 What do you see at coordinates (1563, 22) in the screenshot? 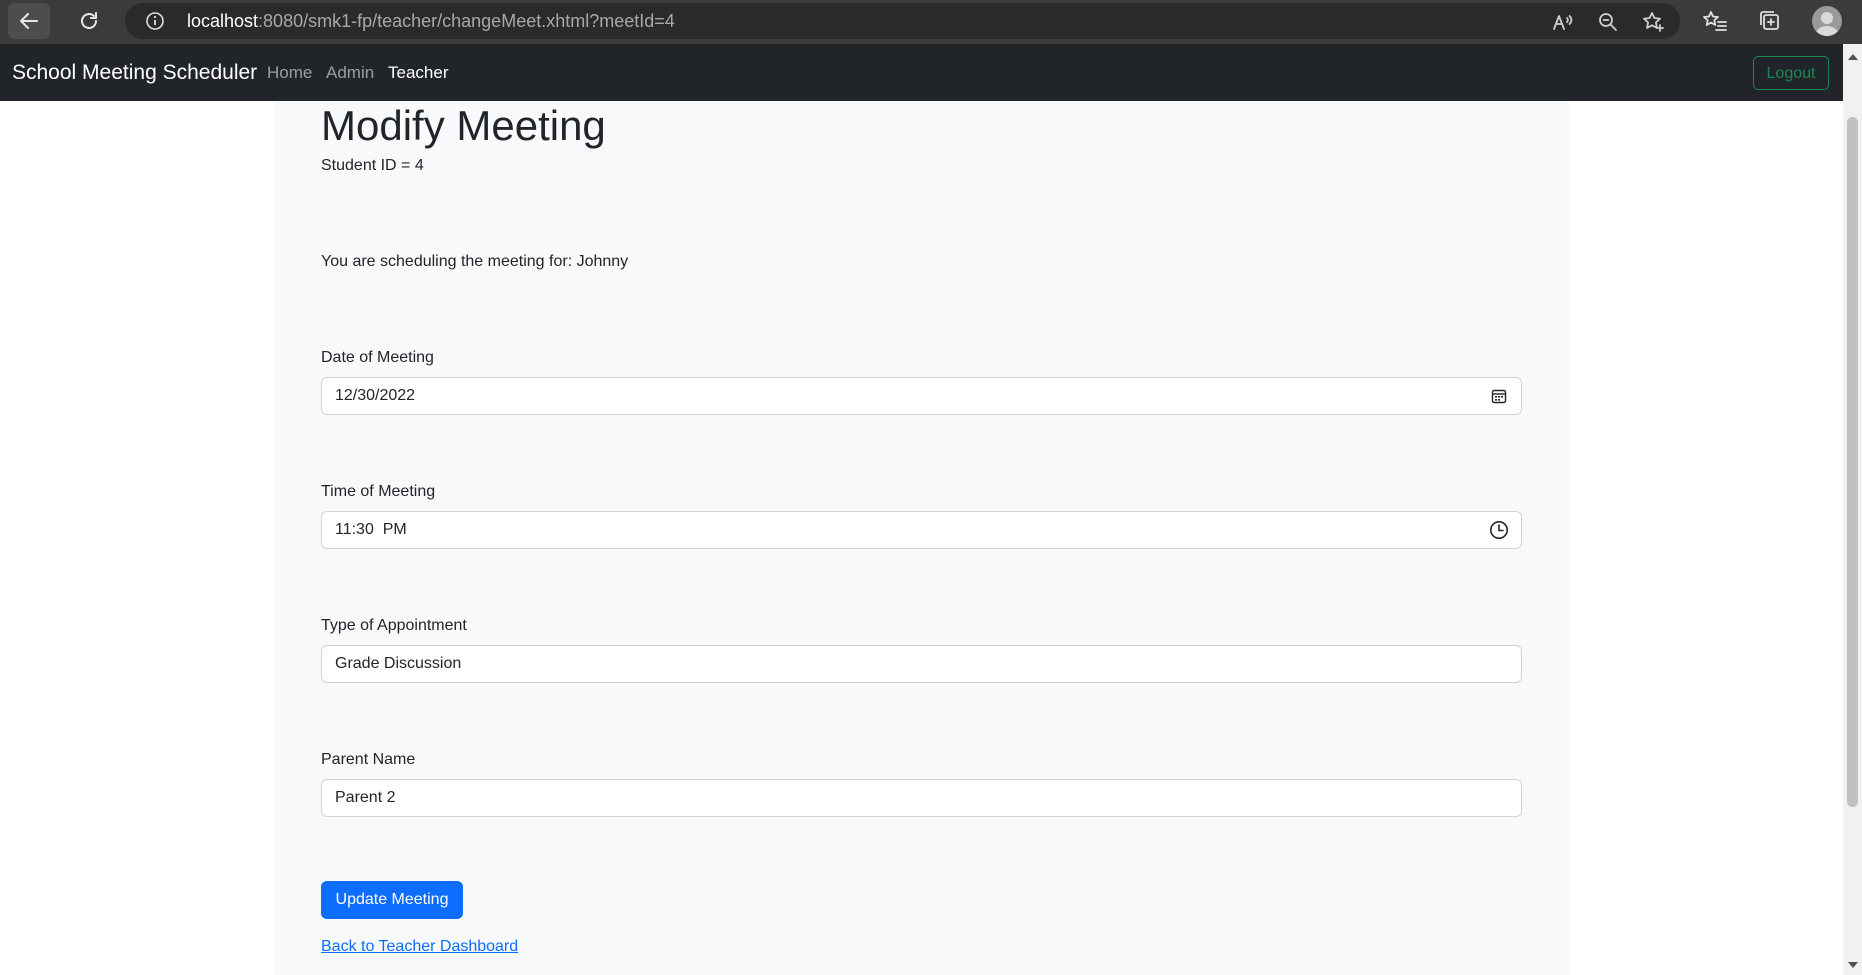
I see `read-aloud-icon` at bounding box center [1563, 22].